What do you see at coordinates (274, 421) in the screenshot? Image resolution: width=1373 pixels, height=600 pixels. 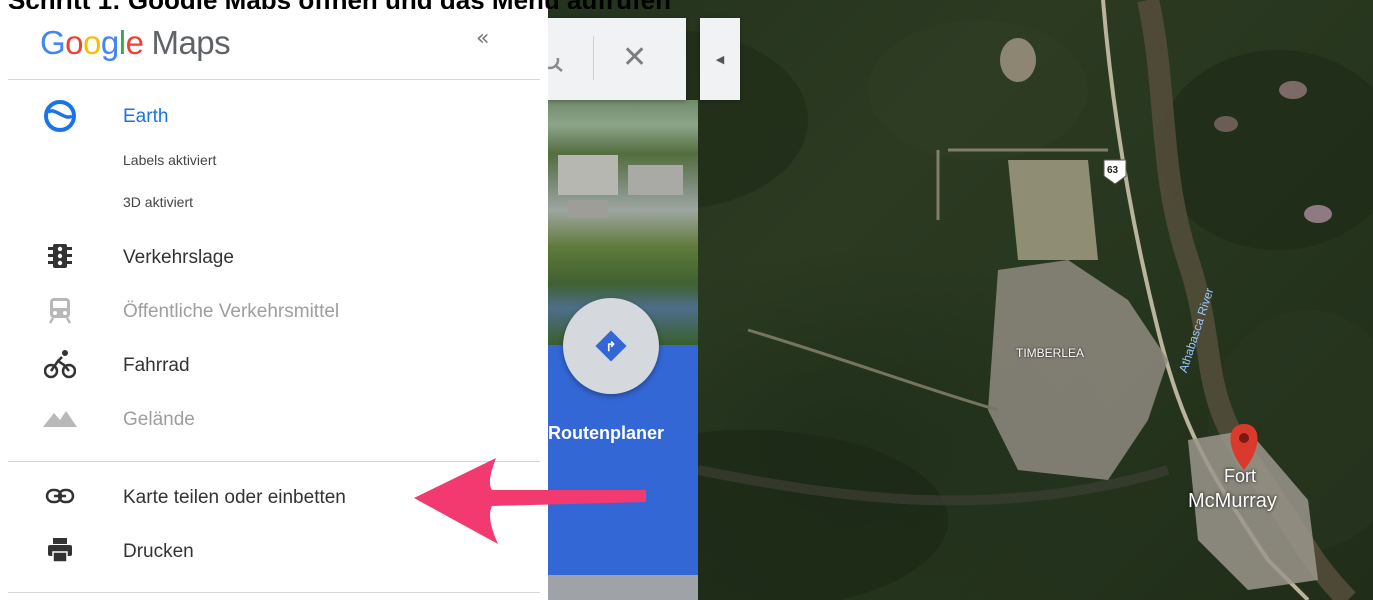 I see `menu-item-terrain: Gelände` at bounding box center [274, 421].